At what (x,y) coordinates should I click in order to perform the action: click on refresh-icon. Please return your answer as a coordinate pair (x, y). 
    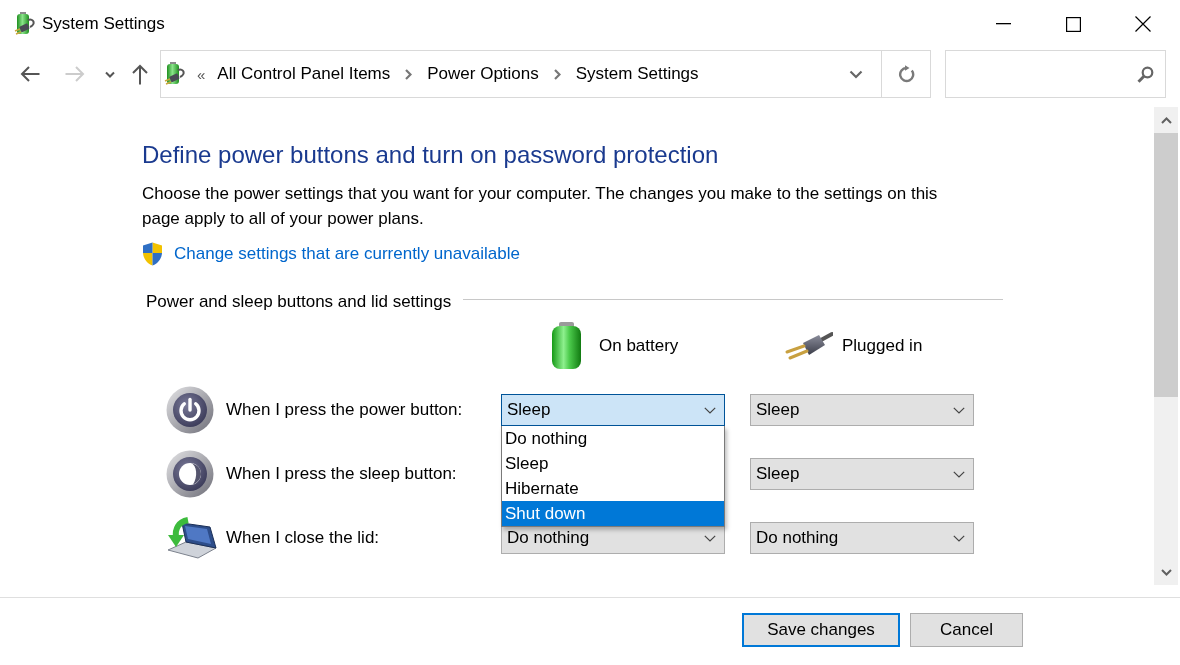
    Looking at the image, I should click on (906, 74).